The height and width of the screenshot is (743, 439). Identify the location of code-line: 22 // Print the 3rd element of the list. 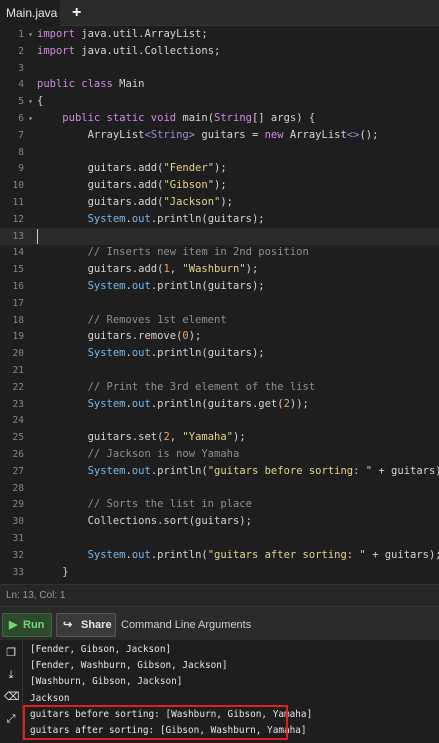
(219, 387).